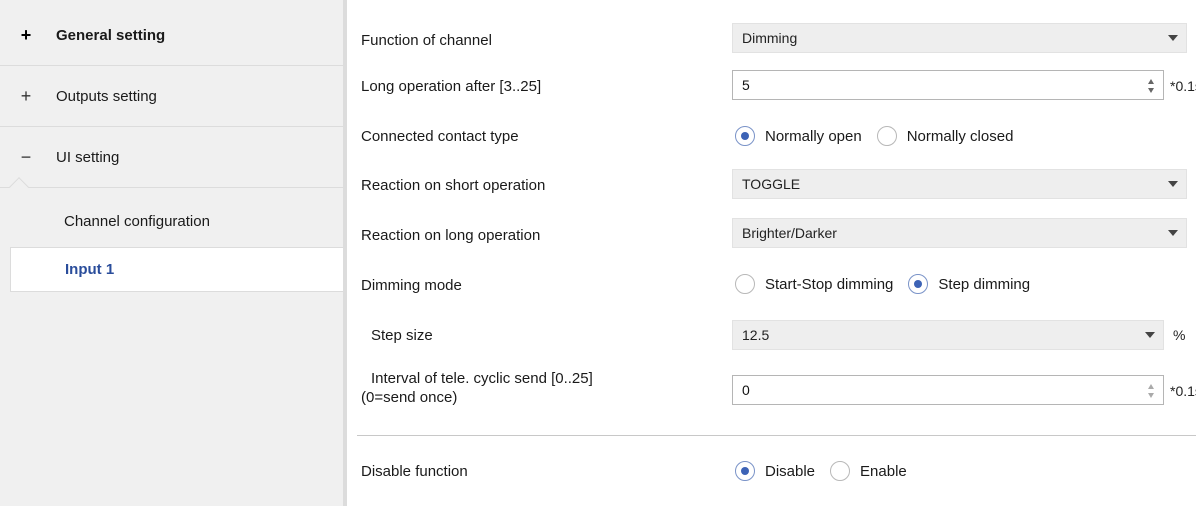  Describe the element at coordinates (960, 136) in the screenshot. I see `radio-normally-closed-label: Normally closed` at that location.